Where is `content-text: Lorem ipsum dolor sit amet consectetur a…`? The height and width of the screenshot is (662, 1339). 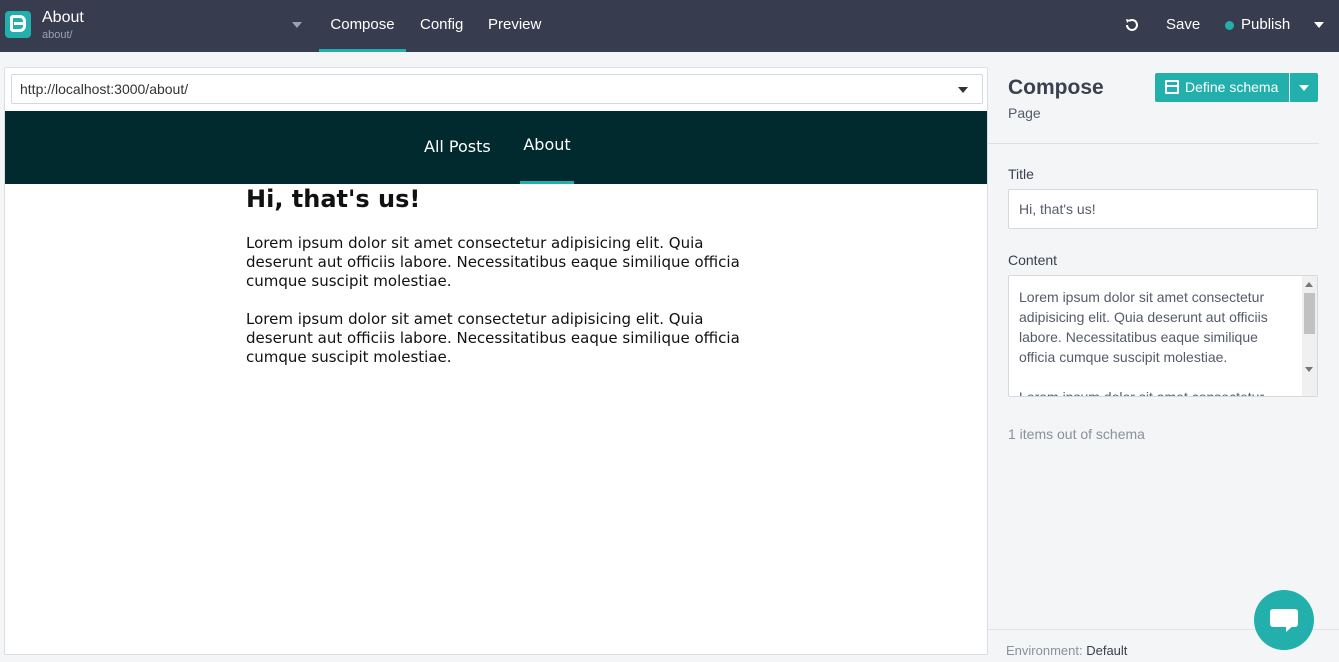
content-text: Lorem ipsum dolor sit amet consectetur a… is located at coordinates (1143, 343).